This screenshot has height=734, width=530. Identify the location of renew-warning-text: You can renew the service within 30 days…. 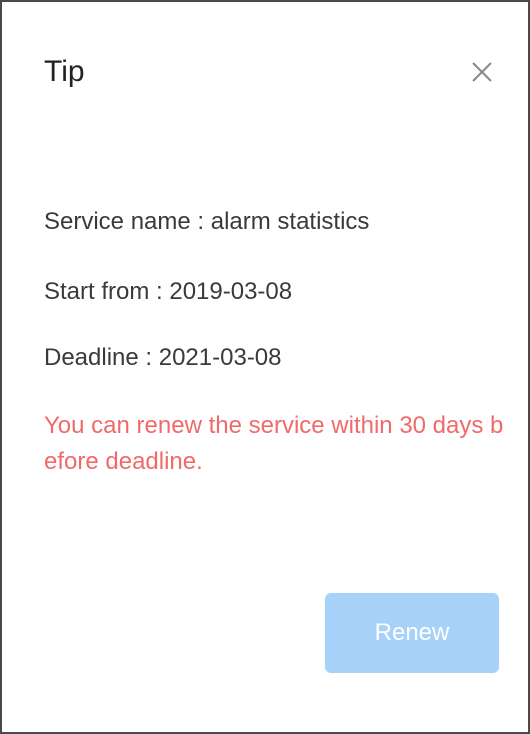
(274, 443).